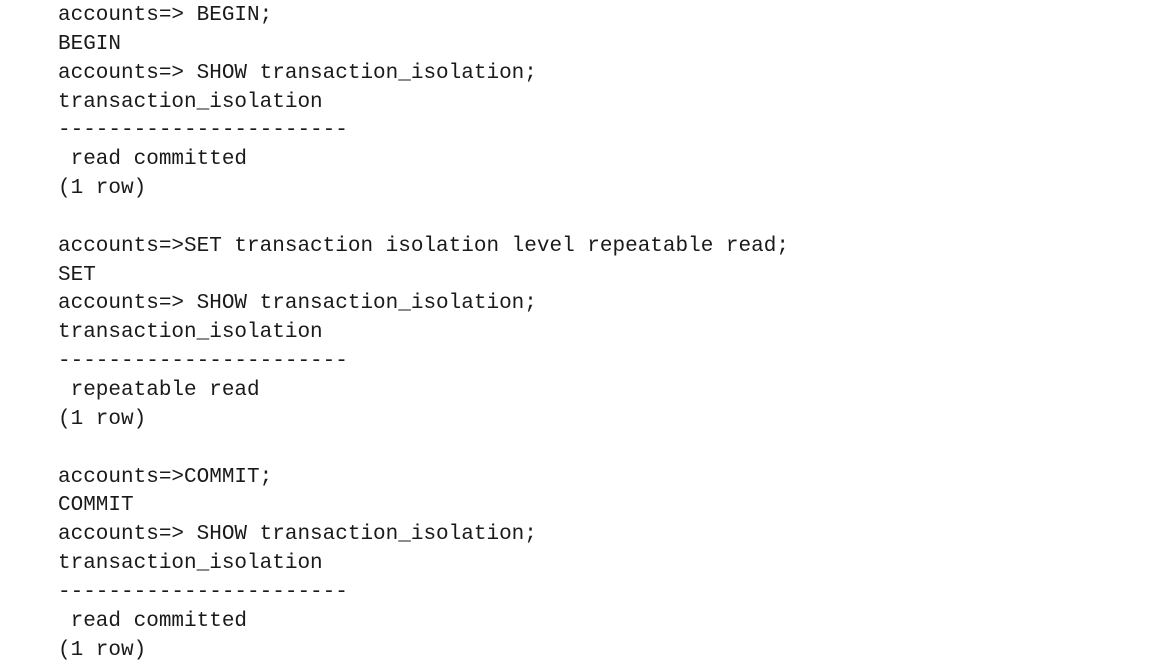  I want to click on output-line: SET, so click(77, 275).